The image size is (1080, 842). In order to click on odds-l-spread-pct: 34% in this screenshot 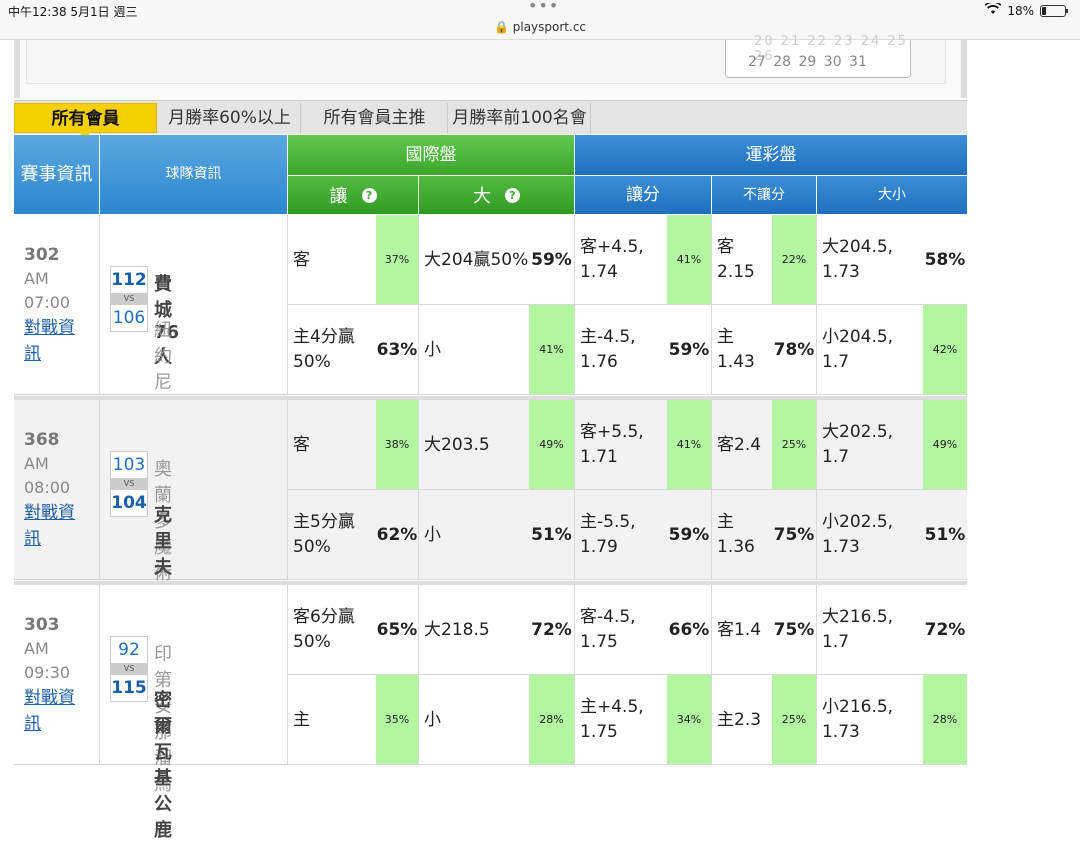, I will do `click(689, 720)`.